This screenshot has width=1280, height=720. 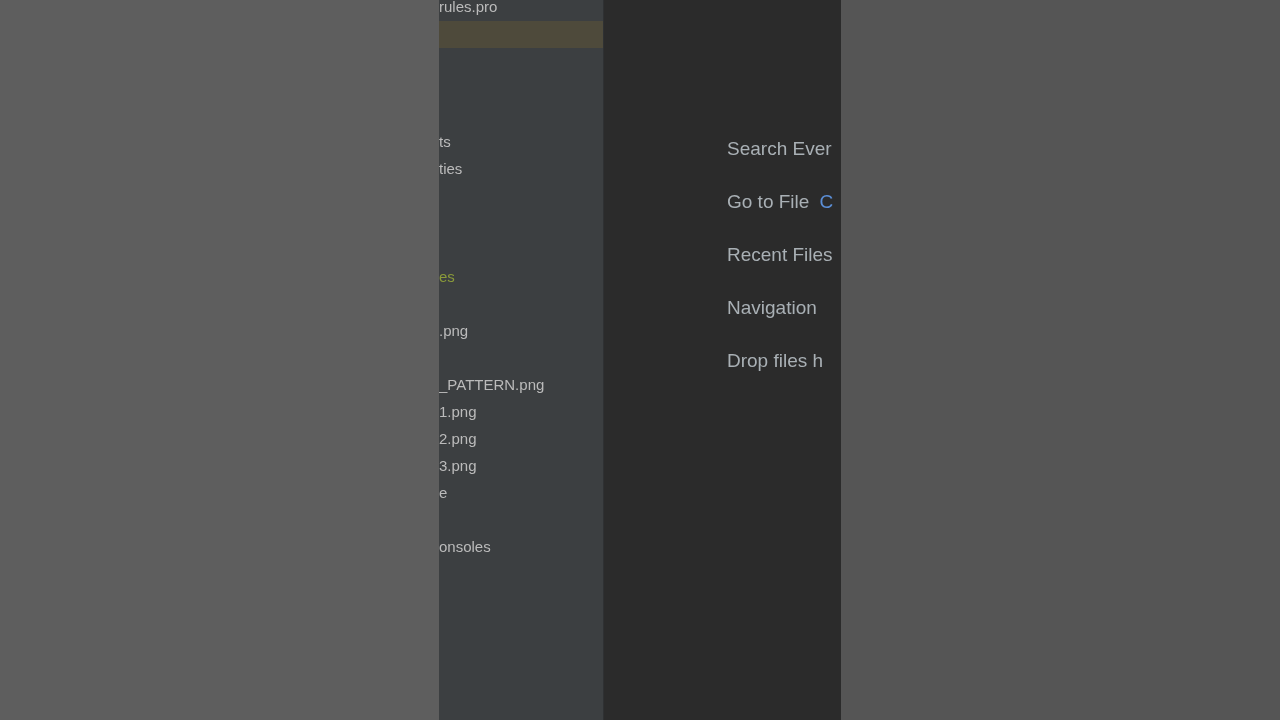 What do you see at coordinates (521, 34) in the screenshot?
I see `selected-tree-row` at bounding box center [521, 34].